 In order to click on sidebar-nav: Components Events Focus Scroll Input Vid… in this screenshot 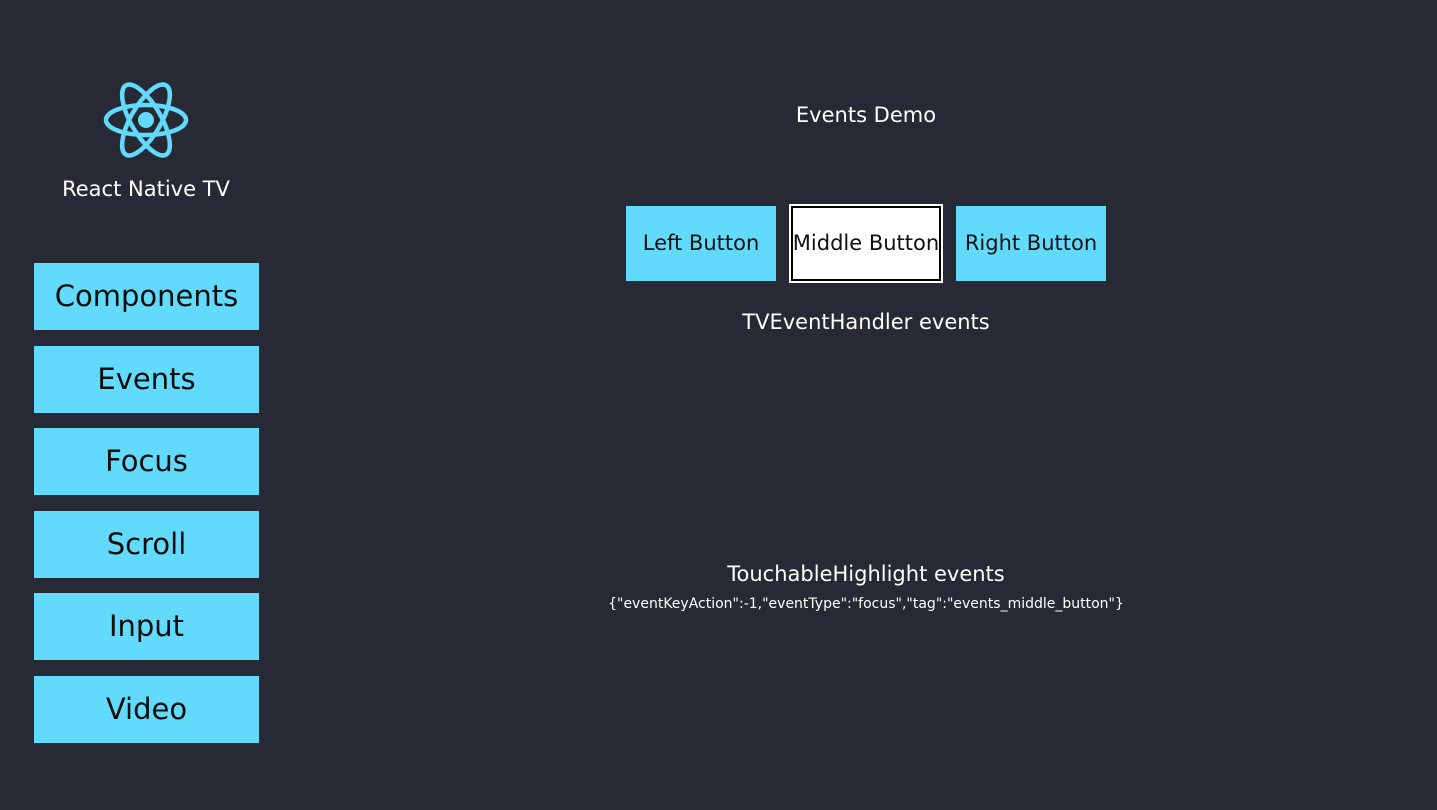, I will do `click(146, 510)`.